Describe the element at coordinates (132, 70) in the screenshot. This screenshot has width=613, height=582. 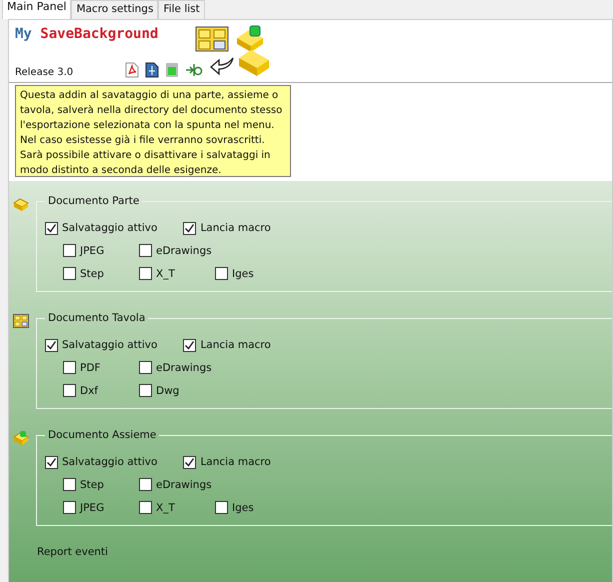
I see `pdf-file-icon` at that location.